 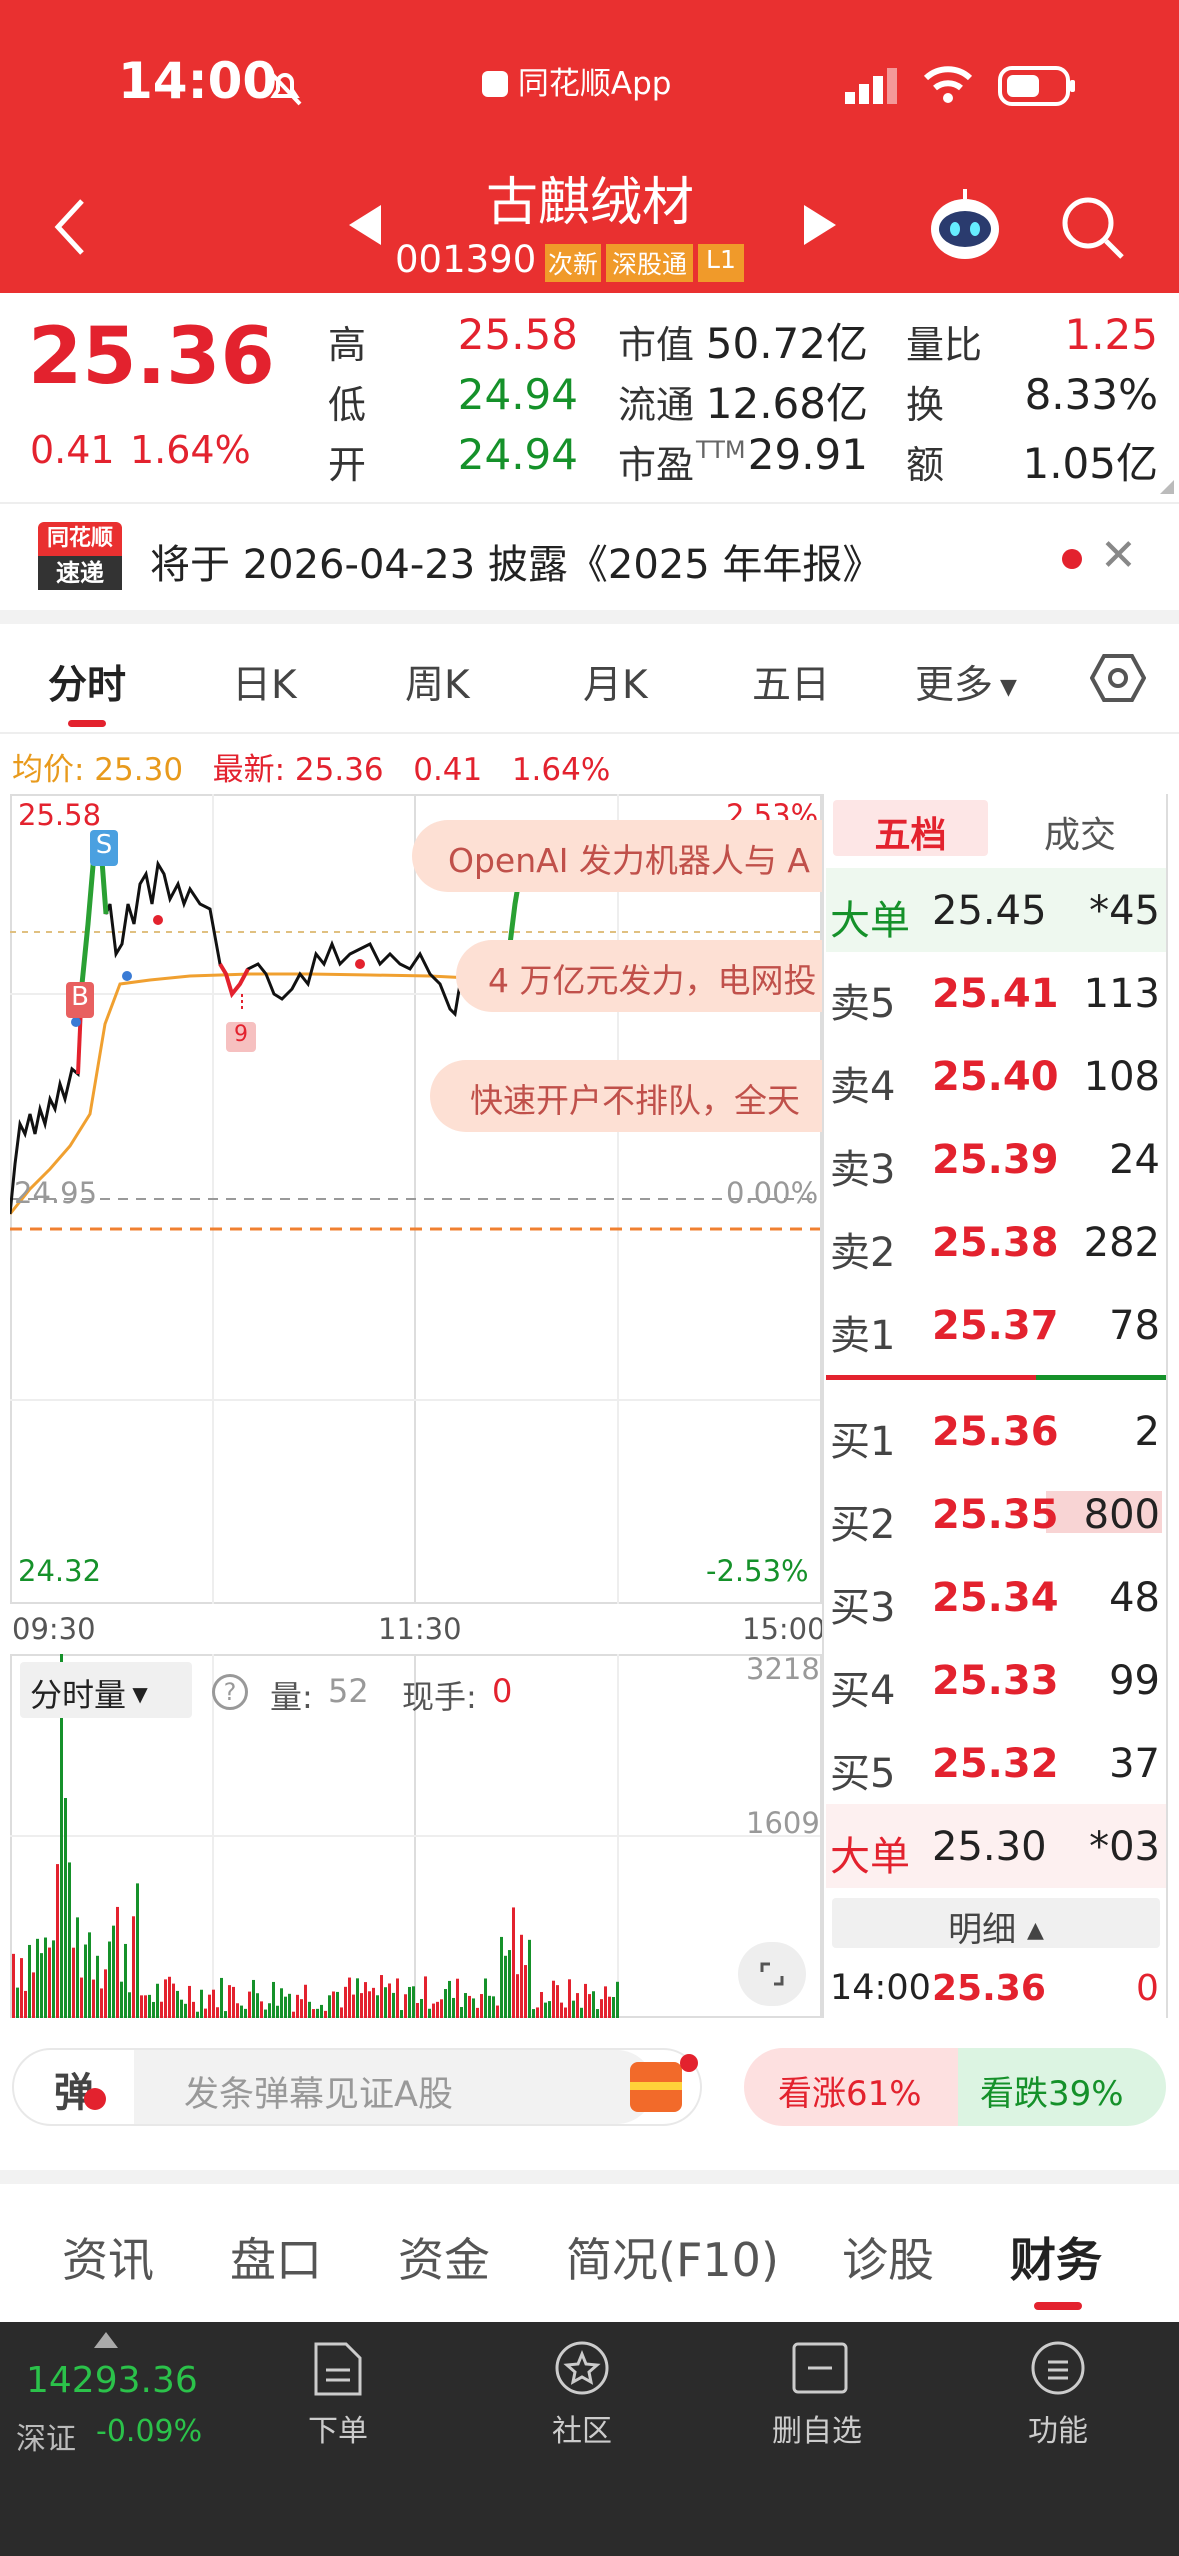 I want to click on orderbook-volume: 113, so click(x=1121, y=994).